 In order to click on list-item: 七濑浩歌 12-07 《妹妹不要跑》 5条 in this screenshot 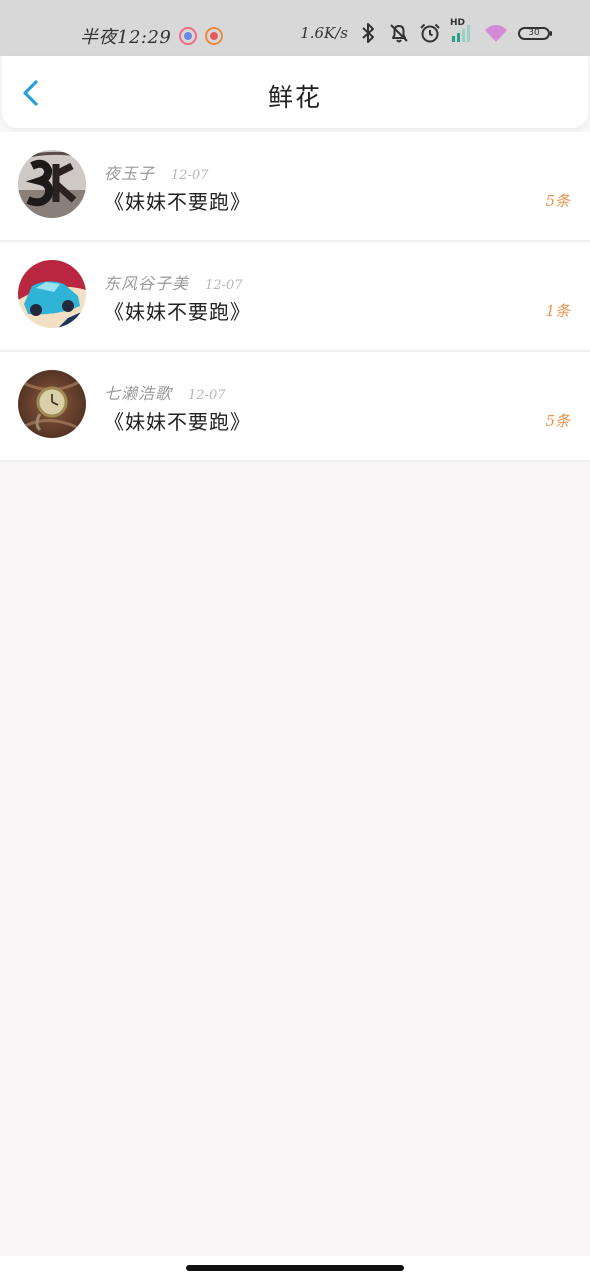, I will do `click(295, 407)`.